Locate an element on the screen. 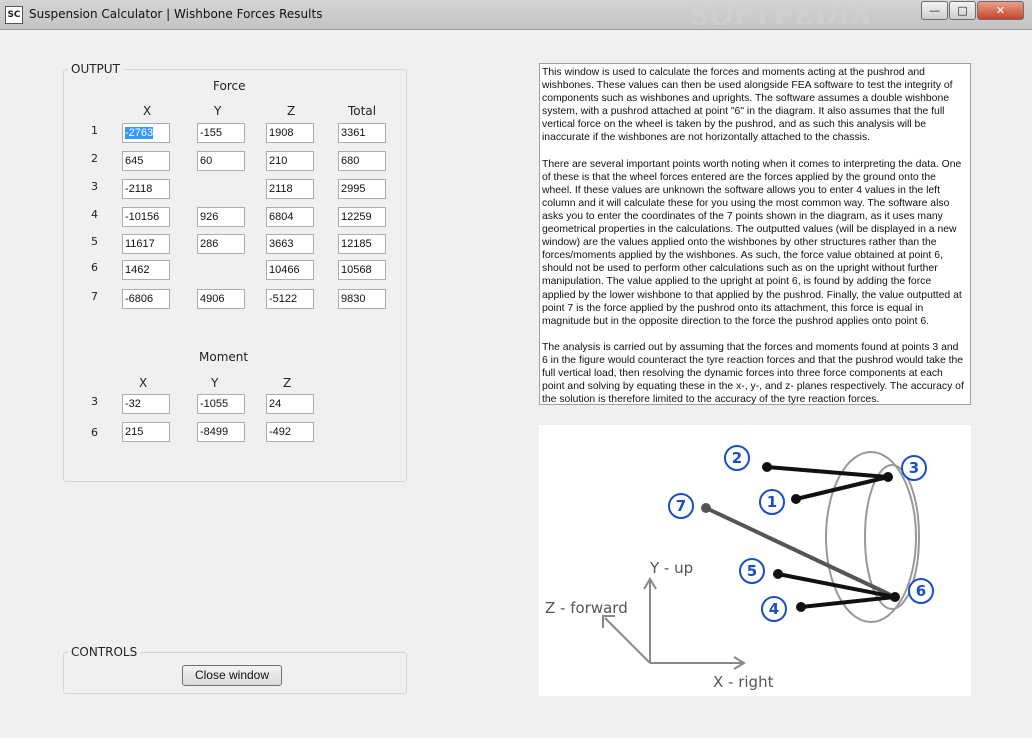 The image size is (1032, 738). moment-6-z-field: -492 is located at coordinates (290, 432).